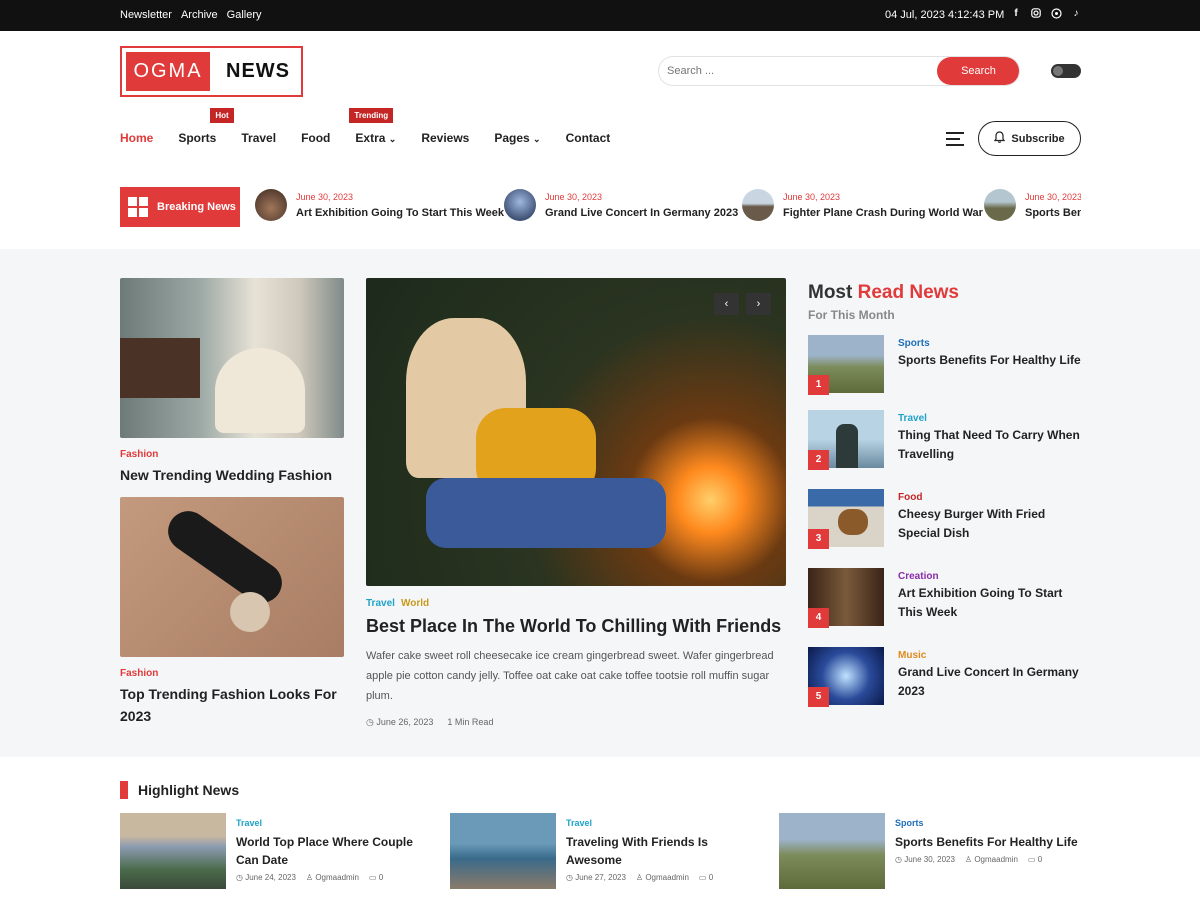 This screenshot has width=1200, height=900. What do you see at coordinates (211, 71) in the screenshot?
I see `site-logo: OGMA NEWS` at bounding box center [211, 71].